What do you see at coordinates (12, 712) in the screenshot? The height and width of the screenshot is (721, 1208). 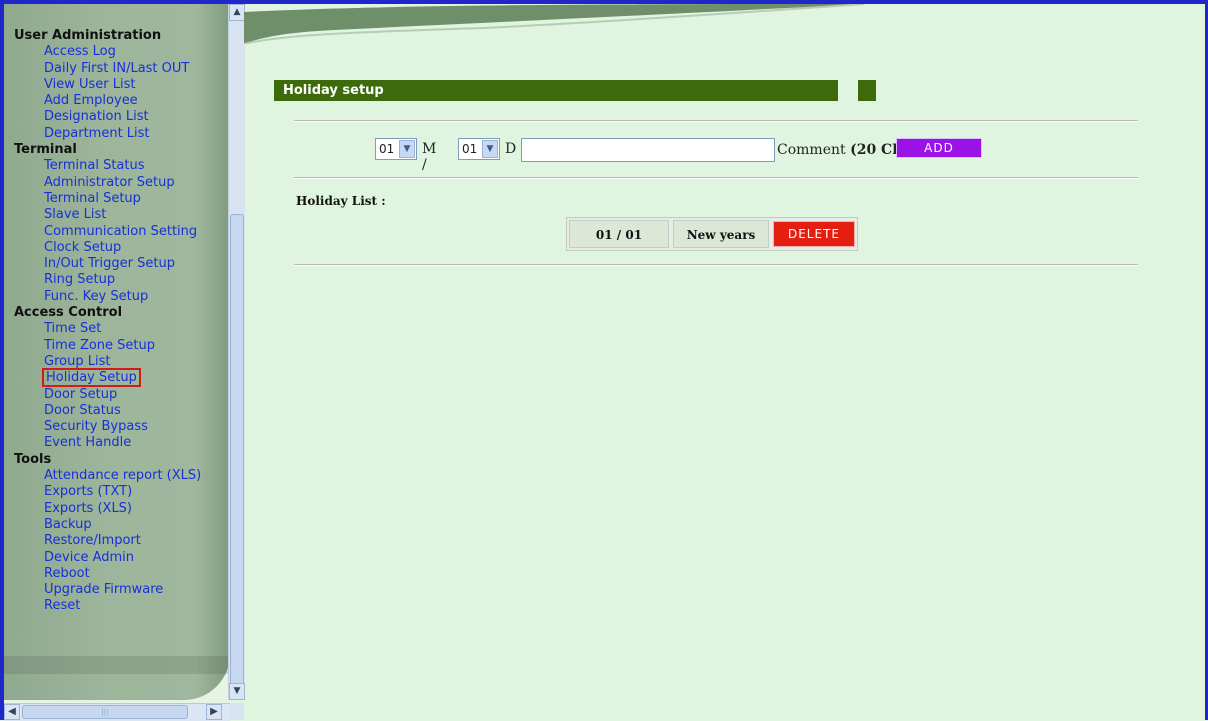 I see `scroll-left-icon: ◀` at bounding box center [12, 712].